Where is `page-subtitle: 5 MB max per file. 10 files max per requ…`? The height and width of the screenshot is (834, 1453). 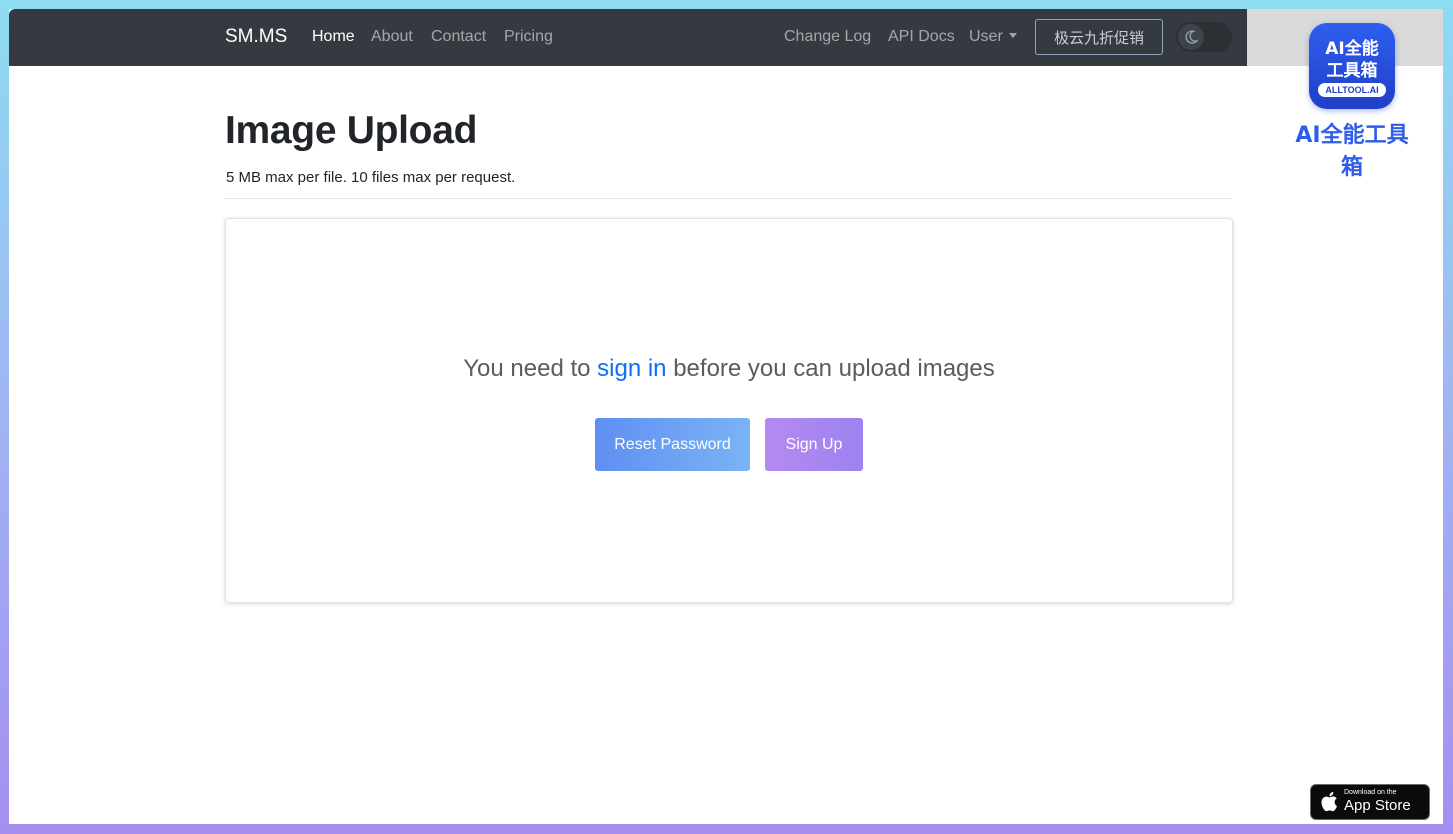
page-subtitle: 5 MB max per file. 10 files max per requ… is located at coordinates (371, 177).